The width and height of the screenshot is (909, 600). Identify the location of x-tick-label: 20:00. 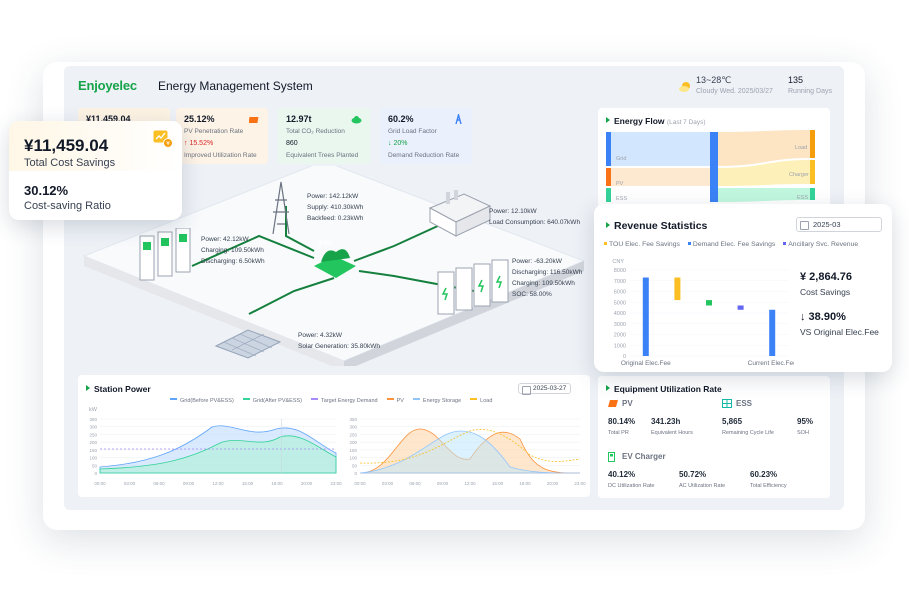
(553, 483).